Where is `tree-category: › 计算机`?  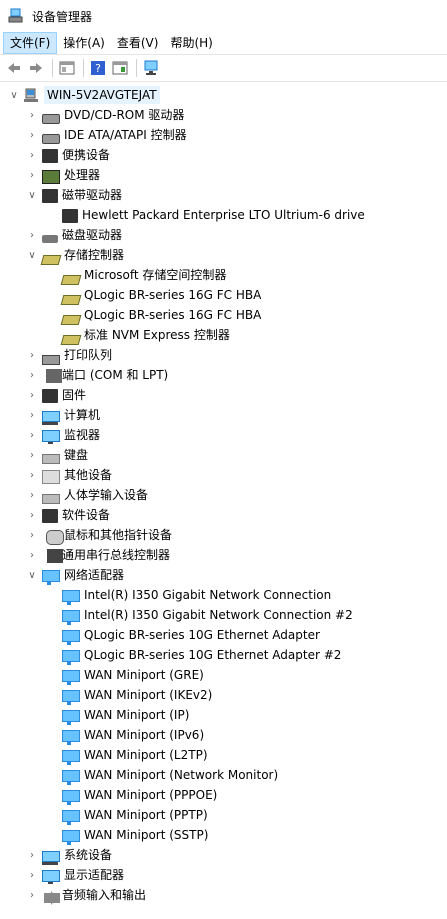 tree-category: › 计算机 is located at coordinates (223, 415).